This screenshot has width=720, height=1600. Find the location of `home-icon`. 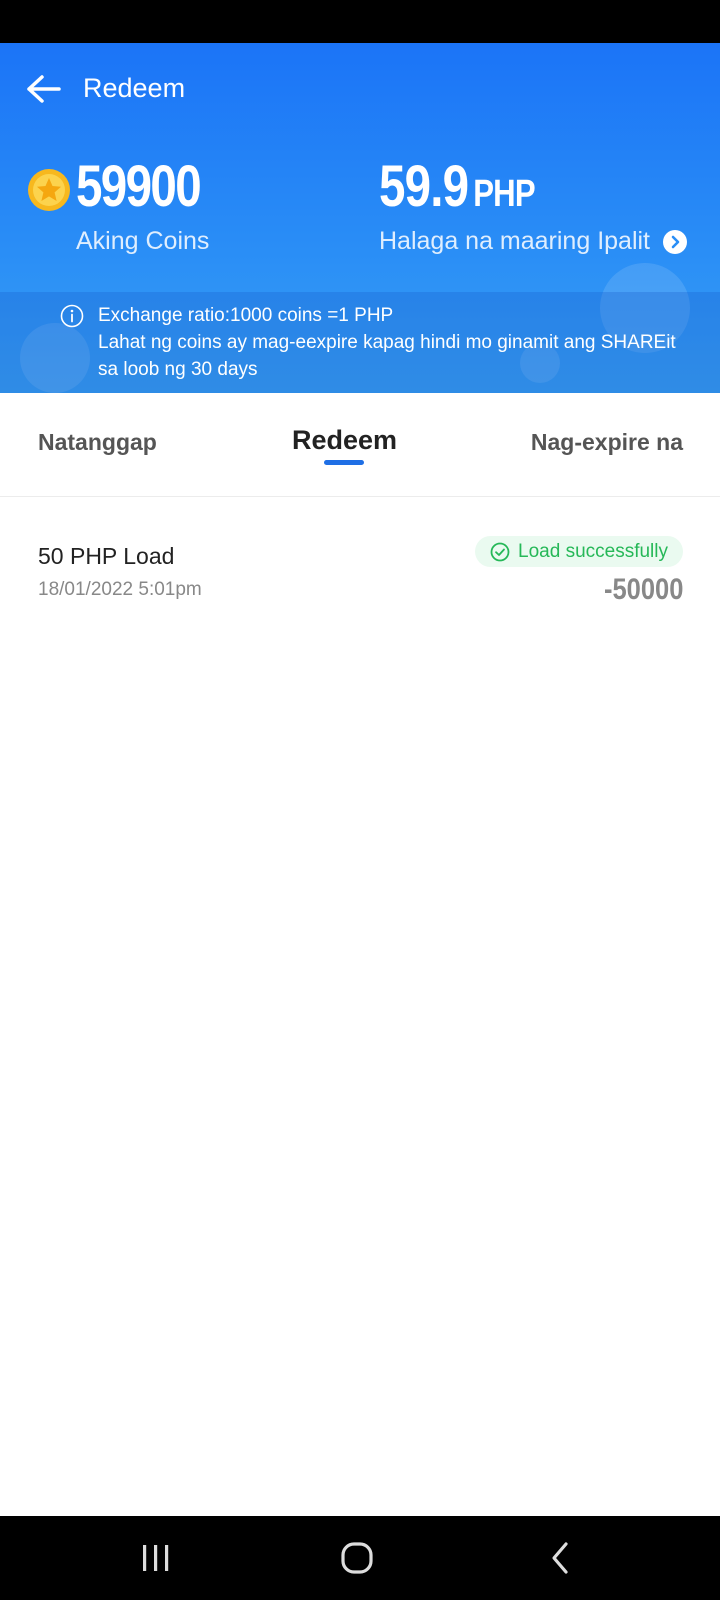

home-icon is located at coordinates (357, 1558).